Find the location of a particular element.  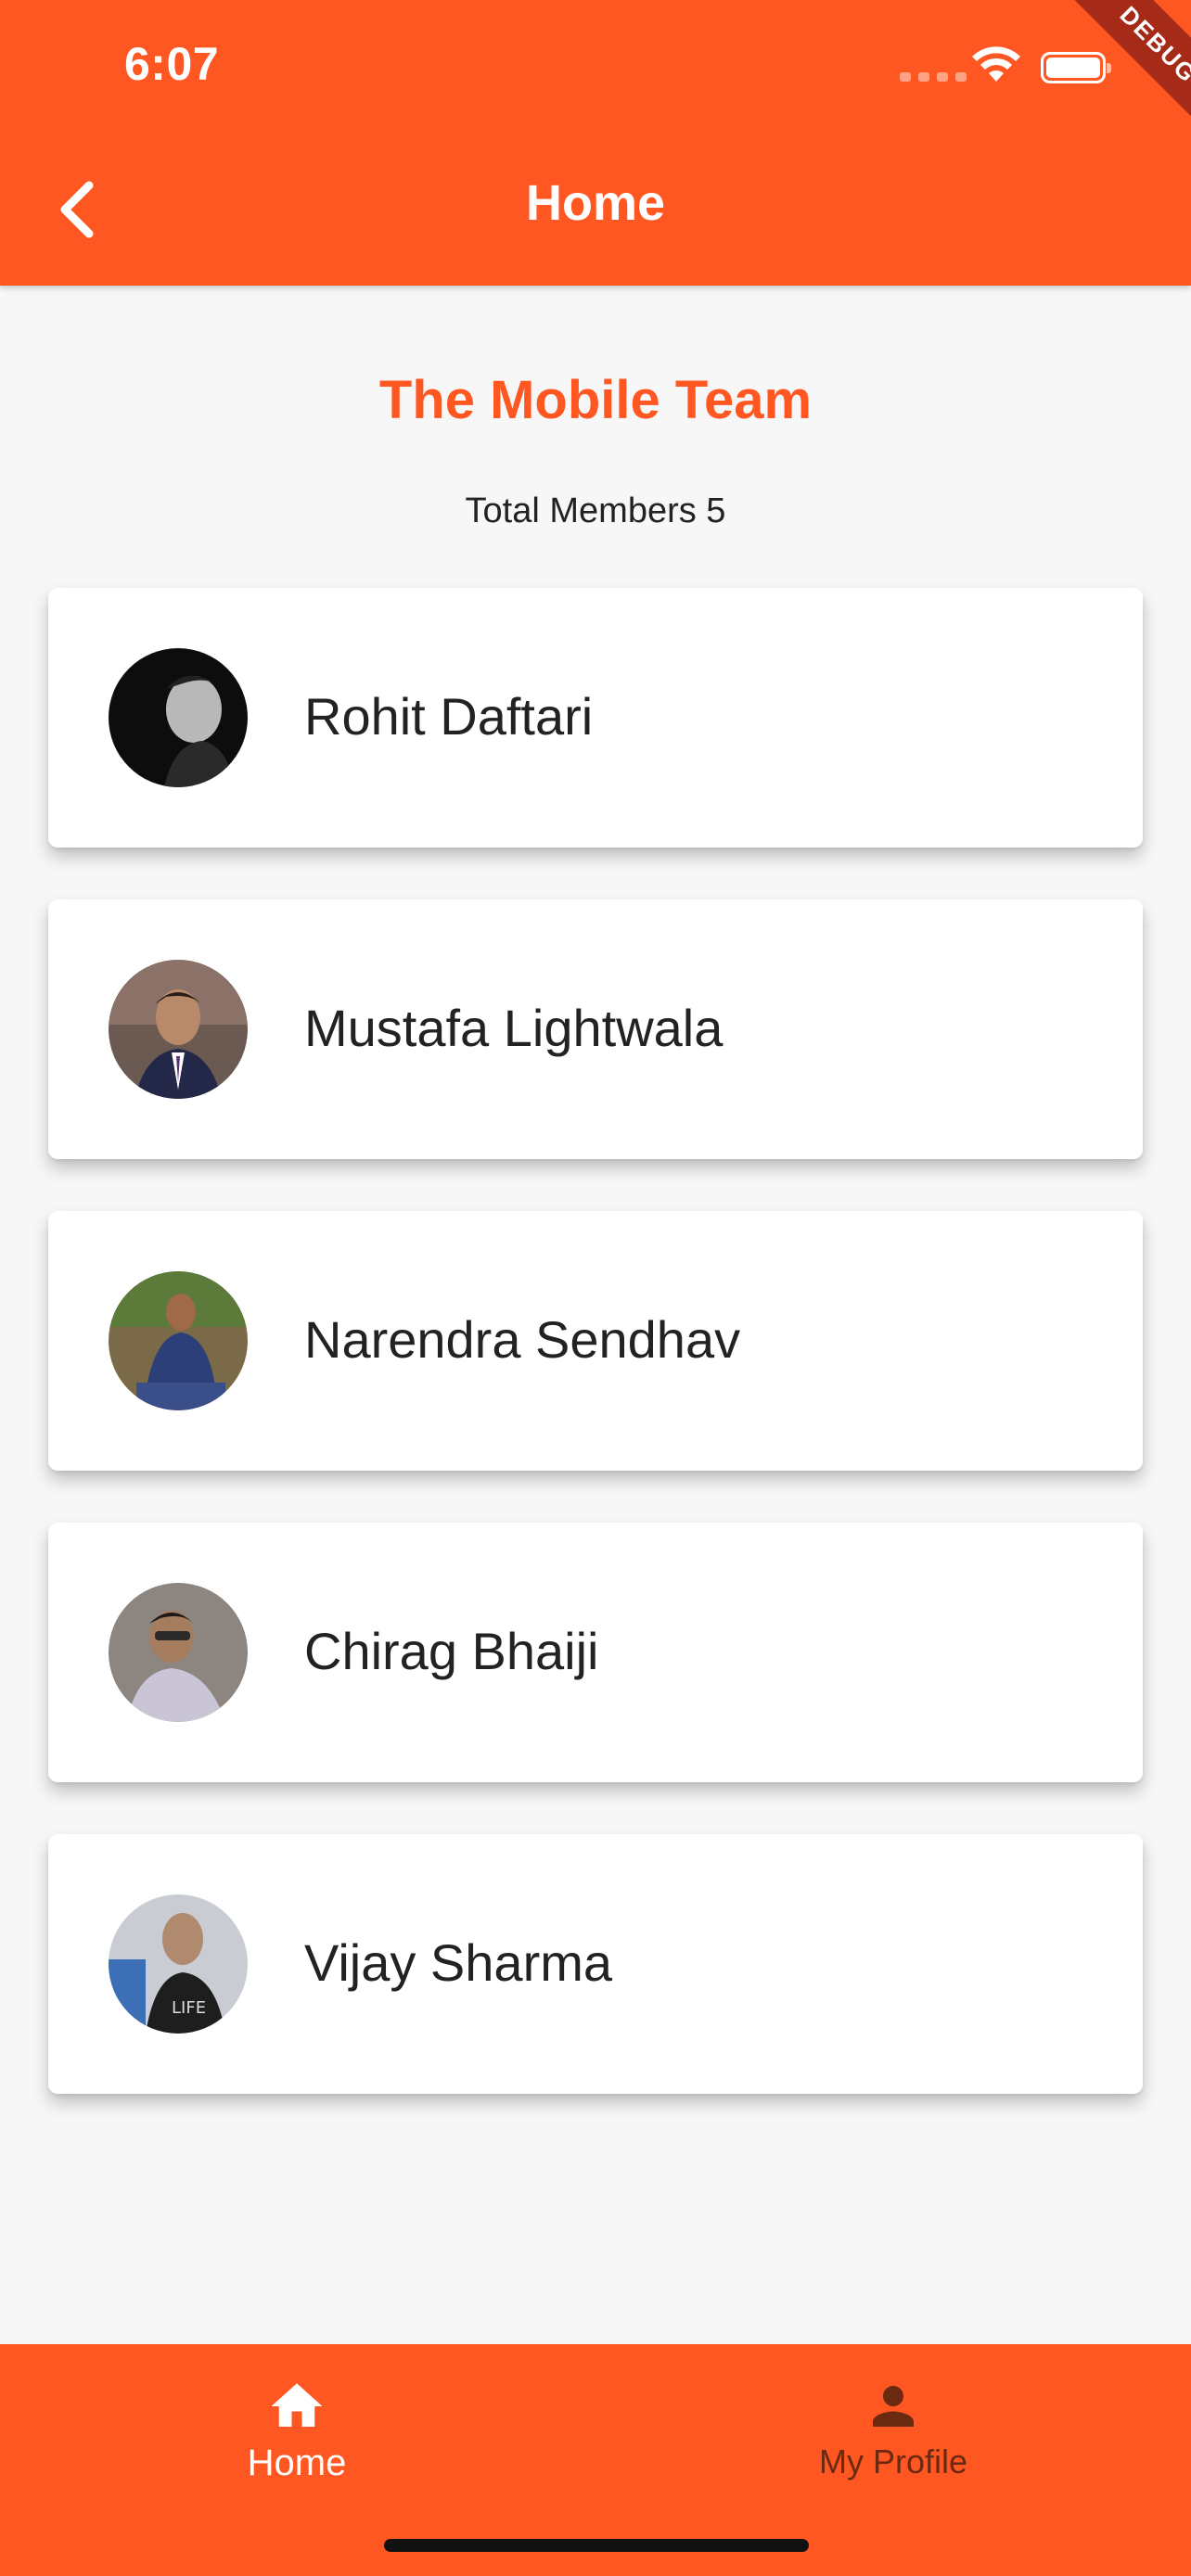

home-icon is located at coordinates (297, 2405).